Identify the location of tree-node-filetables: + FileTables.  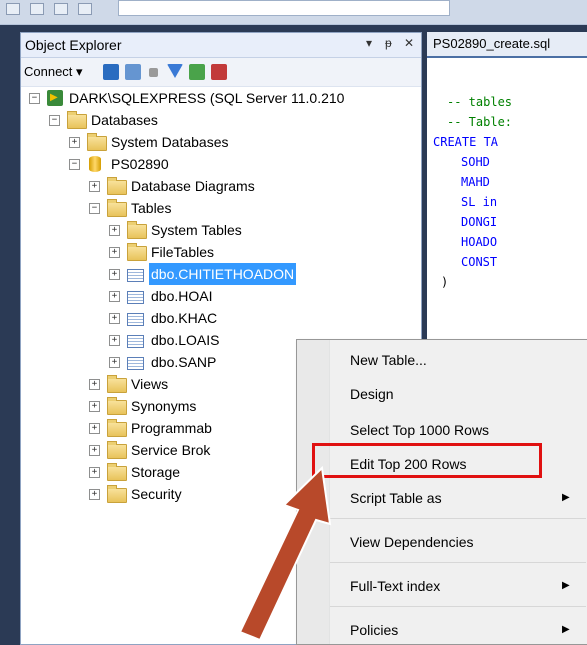
(221, 252).